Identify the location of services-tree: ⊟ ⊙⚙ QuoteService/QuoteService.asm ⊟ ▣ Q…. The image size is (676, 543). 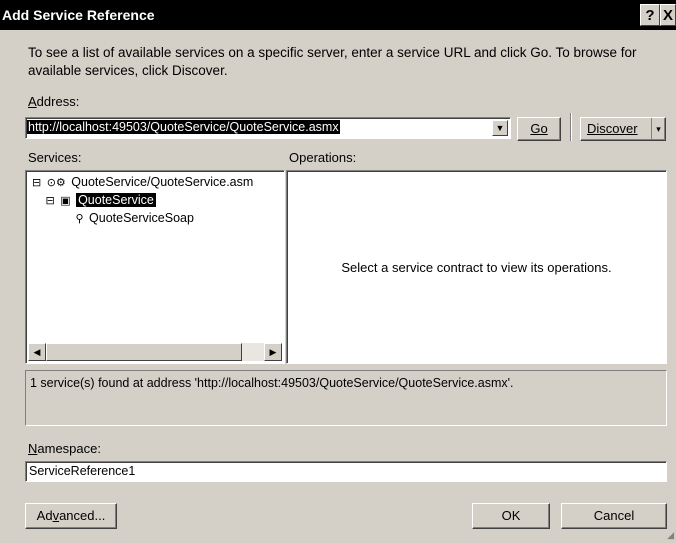
(155, 267).